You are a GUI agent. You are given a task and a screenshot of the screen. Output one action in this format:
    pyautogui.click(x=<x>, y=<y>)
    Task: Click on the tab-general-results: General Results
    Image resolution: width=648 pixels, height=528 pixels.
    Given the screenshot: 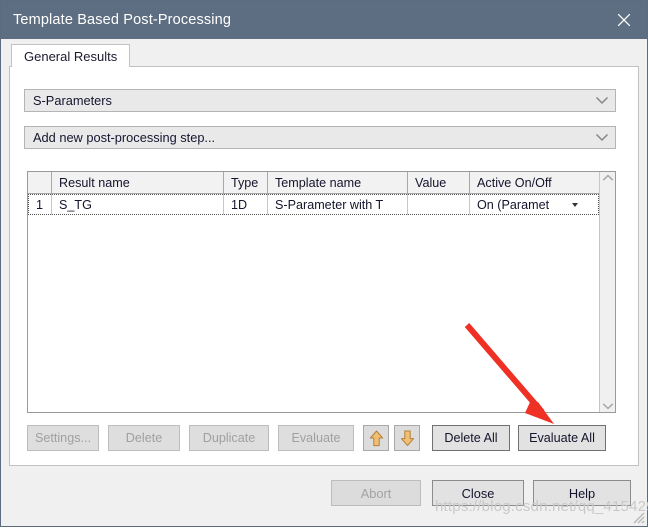 What is the action you would take?
    pyautogui.click(x=71, y=56)
    